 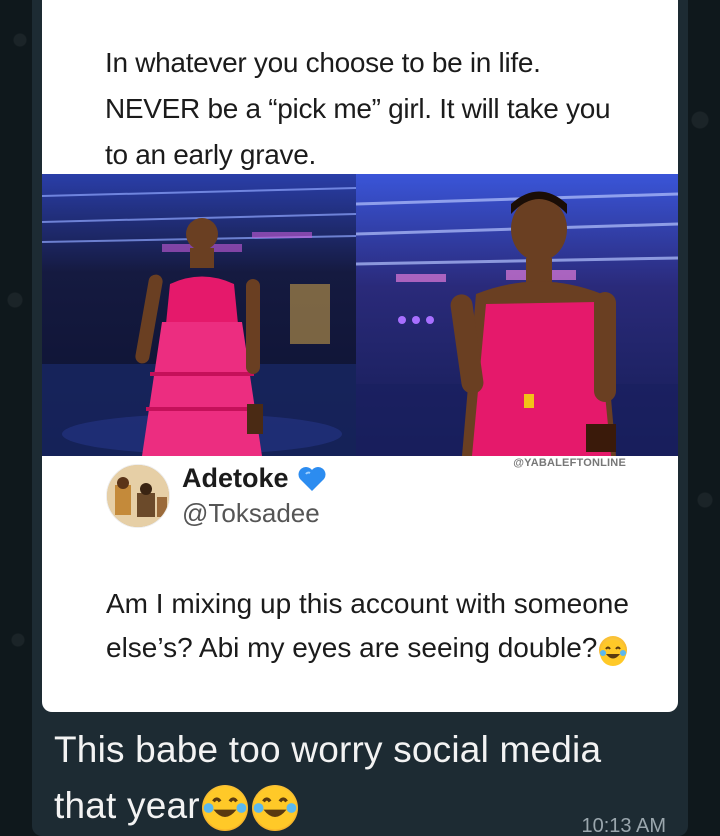 What do you see at coordinates (235, 478) in the screenshot?
I see `display-name: Adetoke` at bounding box center [235, 478].